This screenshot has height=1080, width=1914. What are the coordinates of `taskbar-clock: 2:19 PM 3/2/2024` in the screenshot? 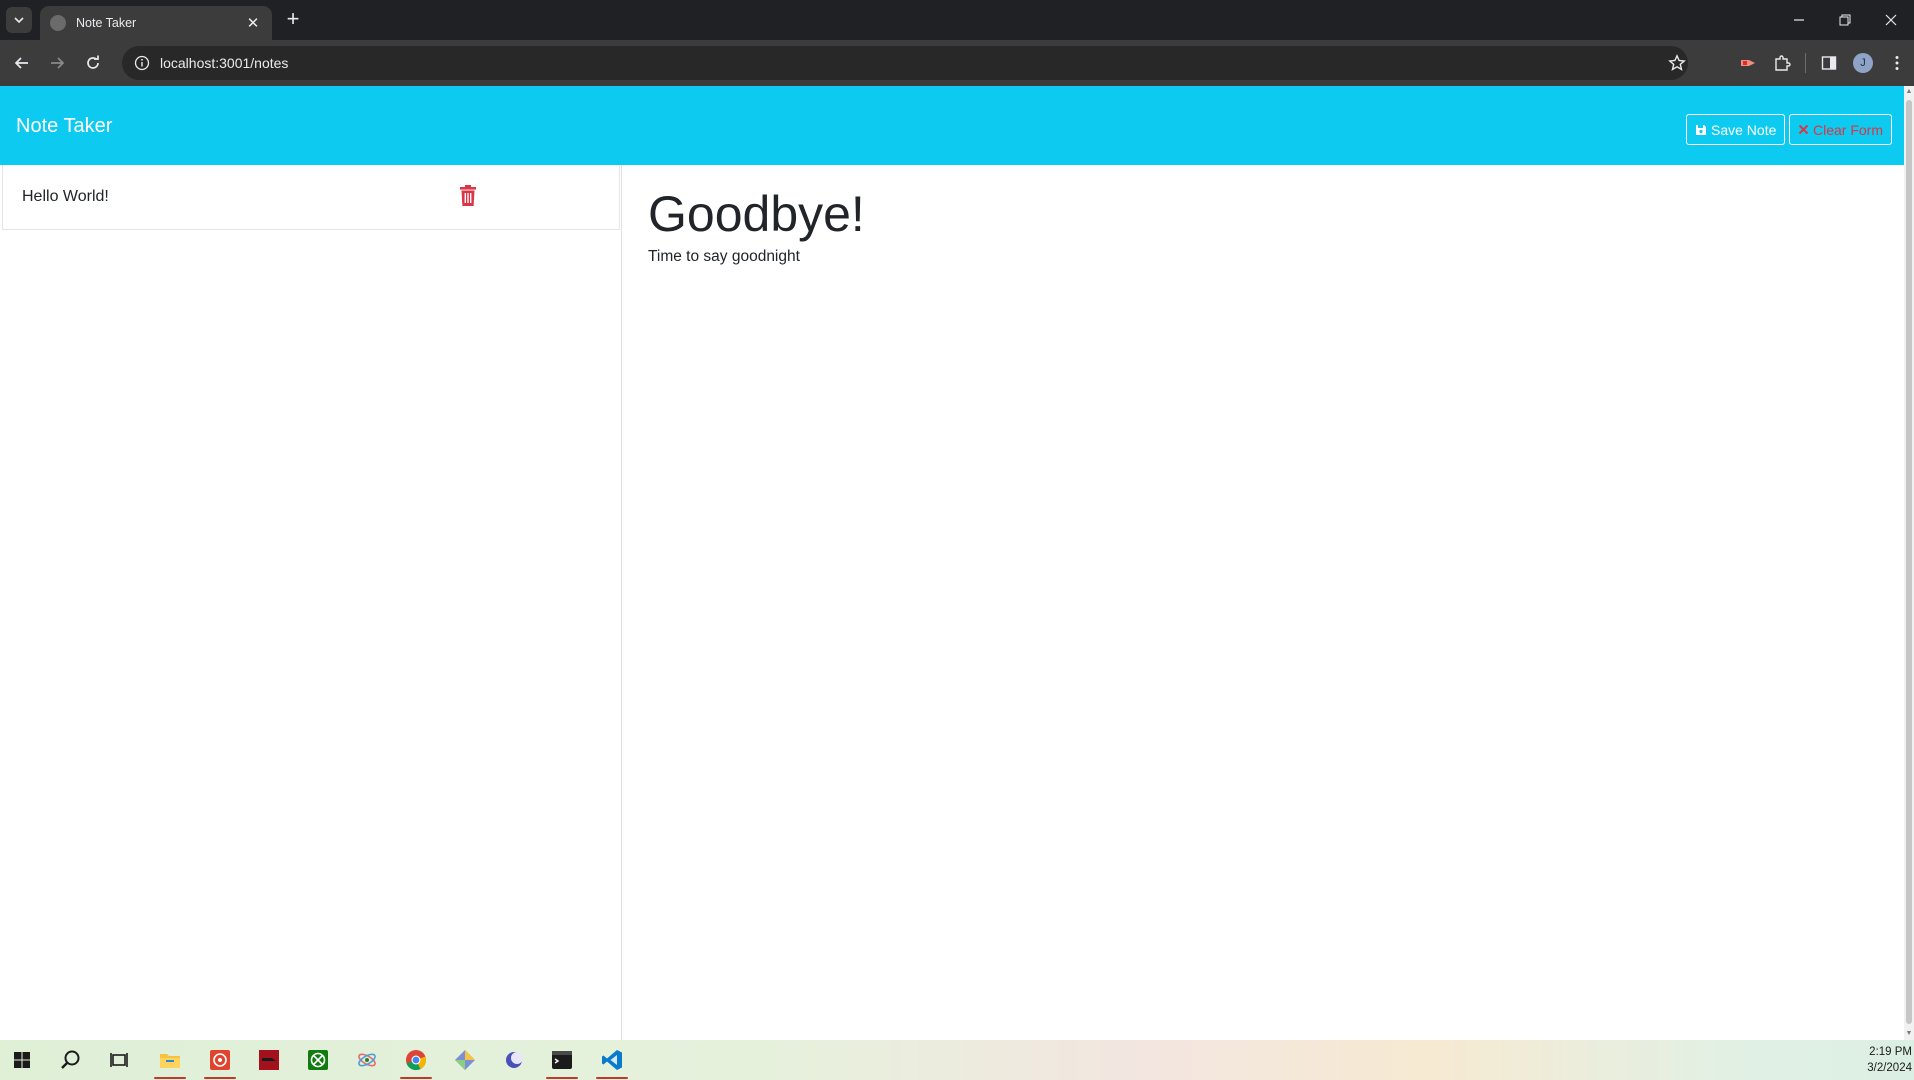 It's located at (1889, 1060).